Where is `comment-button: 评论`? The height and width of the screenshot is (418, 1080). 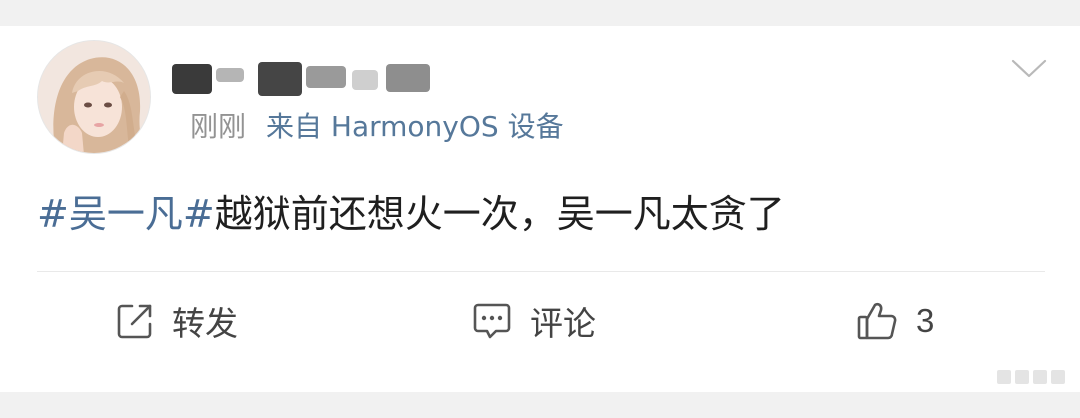 comment-button: 评论 is located at coordinates (534, 321).